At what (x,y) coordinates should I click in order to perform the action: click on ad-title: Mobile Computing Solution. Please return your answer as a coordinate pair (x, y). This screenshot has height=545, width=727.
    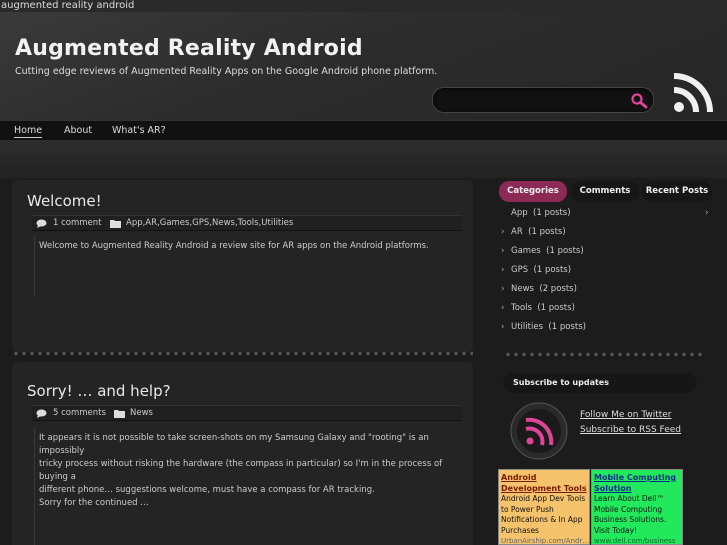
    Looking at the image, I should click on (637, 483).